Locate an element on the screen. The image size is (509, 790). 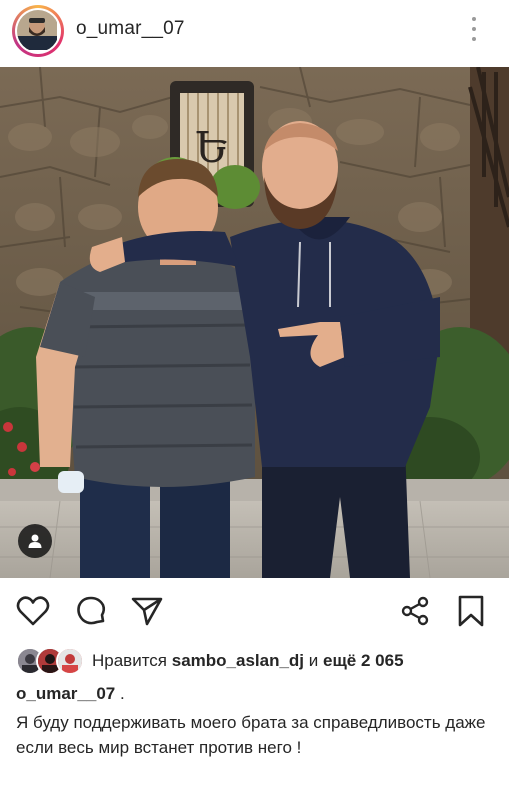
avatar is located at coordinates (70, 661).